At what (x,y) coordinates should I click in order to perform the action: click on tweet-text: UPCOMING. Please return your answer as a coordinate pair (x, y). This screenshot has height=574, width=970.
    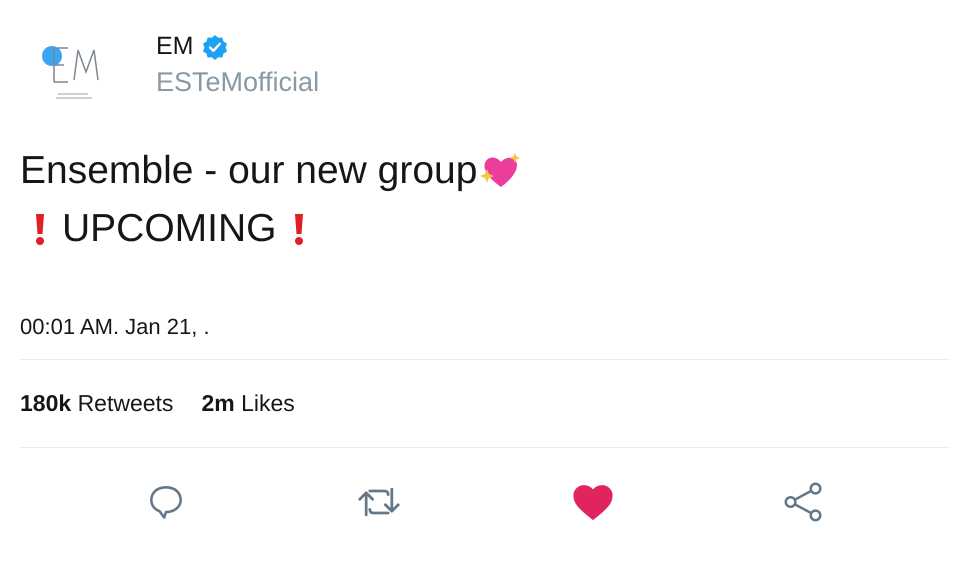
    Looking at the image, I should click on (169, 229).